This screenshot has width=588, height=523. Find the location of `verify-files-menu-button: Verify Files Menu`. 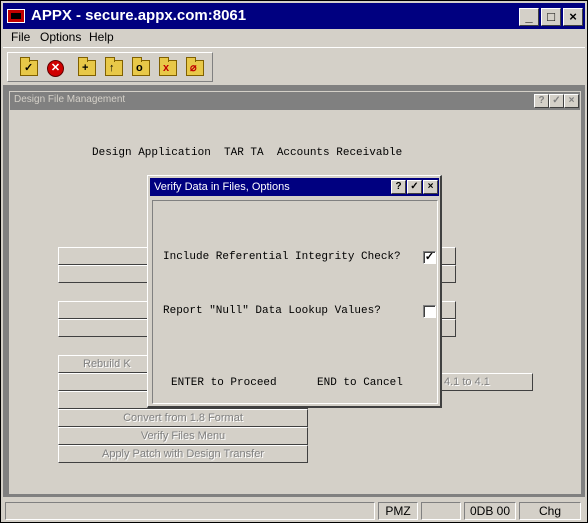

verify-files-menu-button: Verify Files Menu is located at coordinates (183, 436).